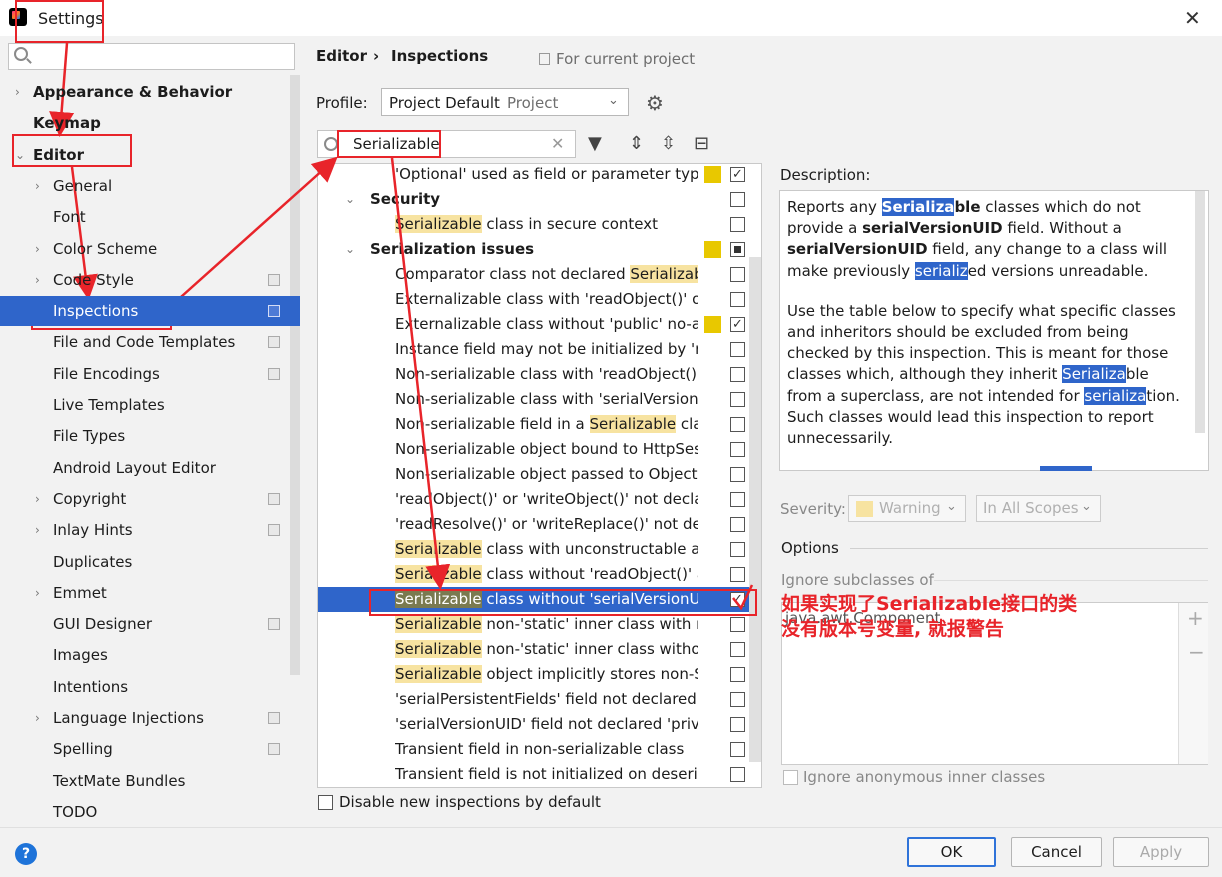 The height and width of the screenshot is (877, 1222). I want to click on sidebar-item-gui-designer: GUI Designer, so click(150, 624).